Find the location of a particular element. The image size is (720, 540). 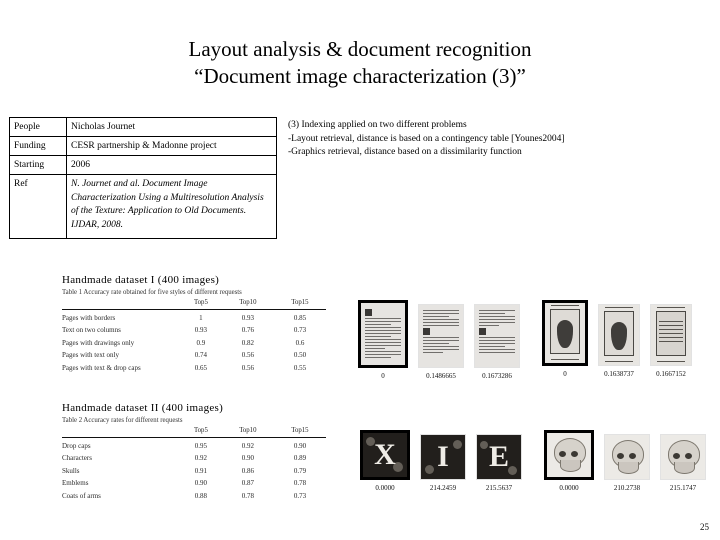

column-header-blank is located at coordinates (121, 432).